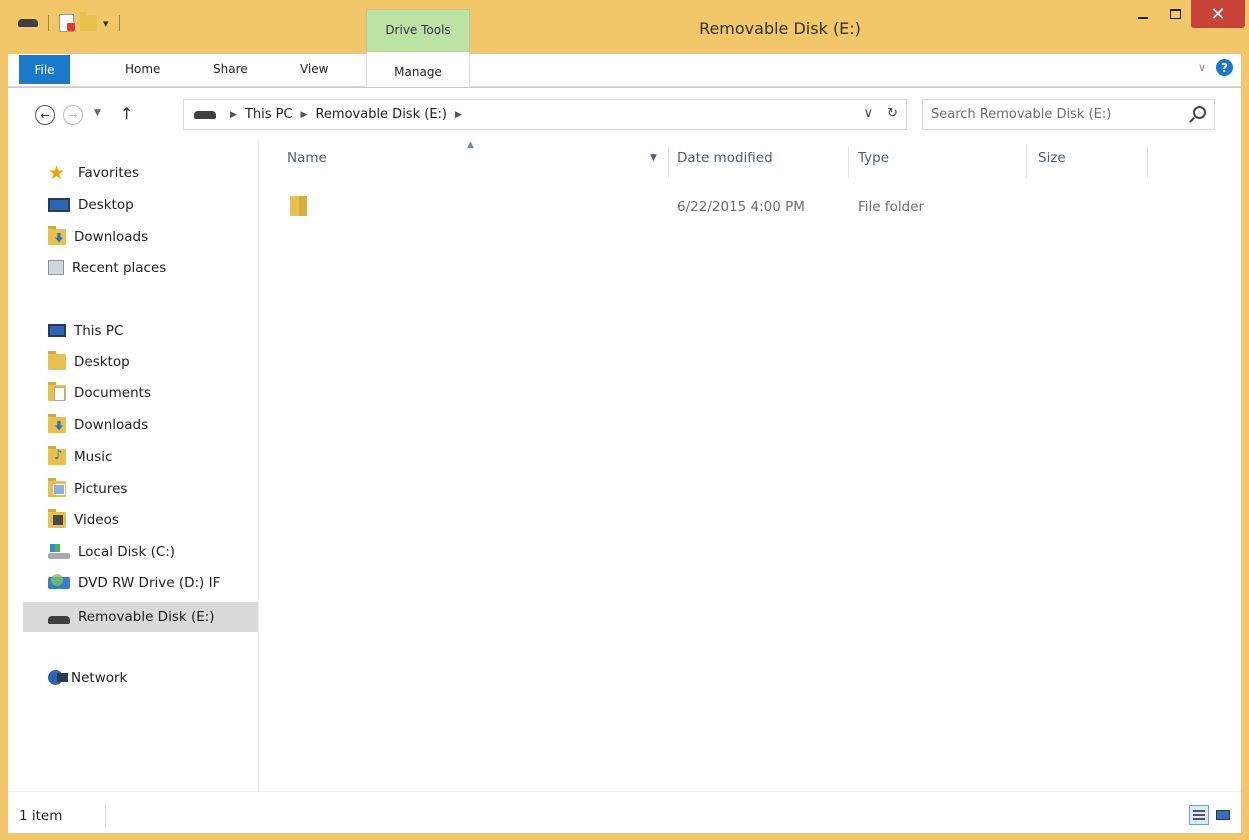 The image size is (1249, 840). I want to click on refresh-icon: ↻, so click(892, 113).